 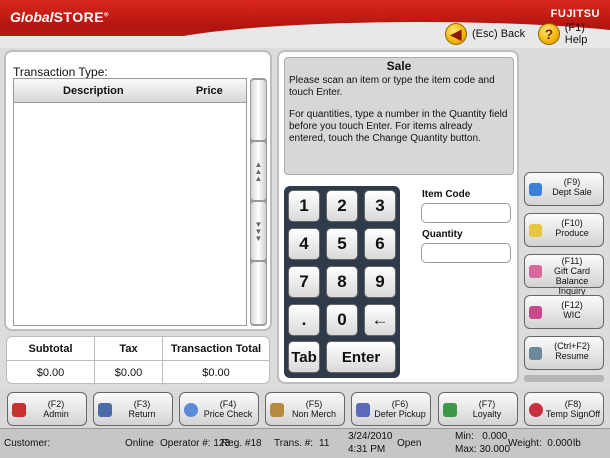 I want to click on key-3: 3, so click(x=380, y=206).